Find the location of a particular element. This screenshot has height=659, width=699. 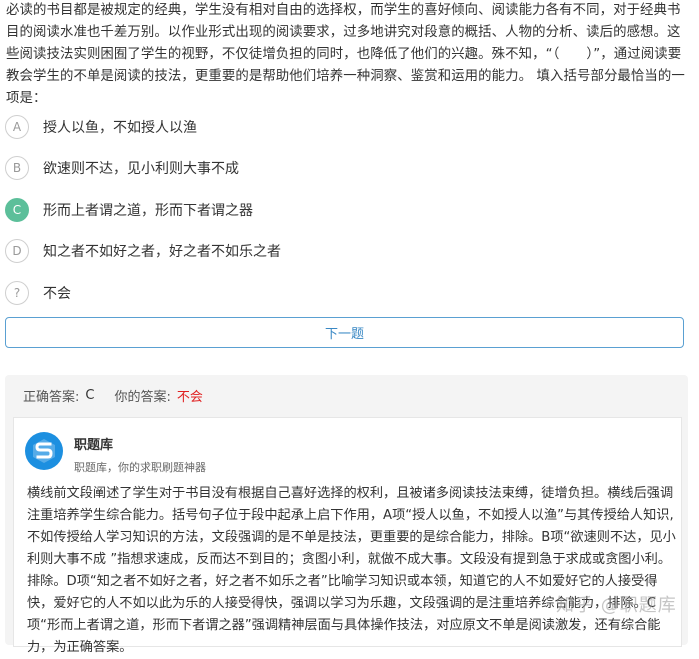

correct-answer-value: C is located at coordinates (90, 395).